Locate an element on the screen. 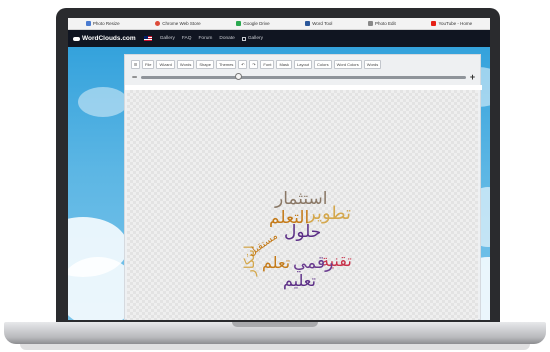 The image size is (550, 352). tb-mask: Mask is located at coordinates (284, 64).